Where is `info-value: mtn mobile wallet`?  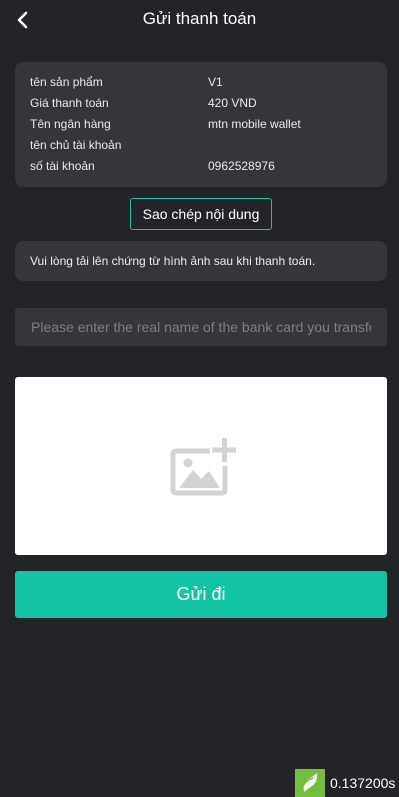 info-value: mtn mobile wallet is located at coordinates (254, 123).